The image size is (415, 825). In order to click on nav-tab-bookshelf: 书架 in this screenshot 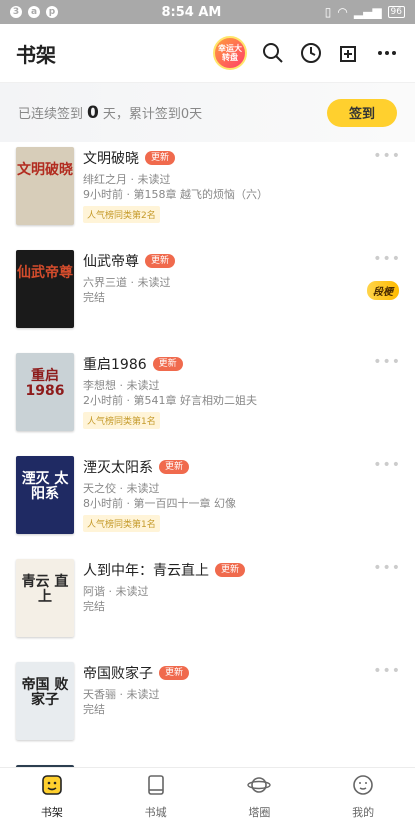, I will do `click(52, 796)`.